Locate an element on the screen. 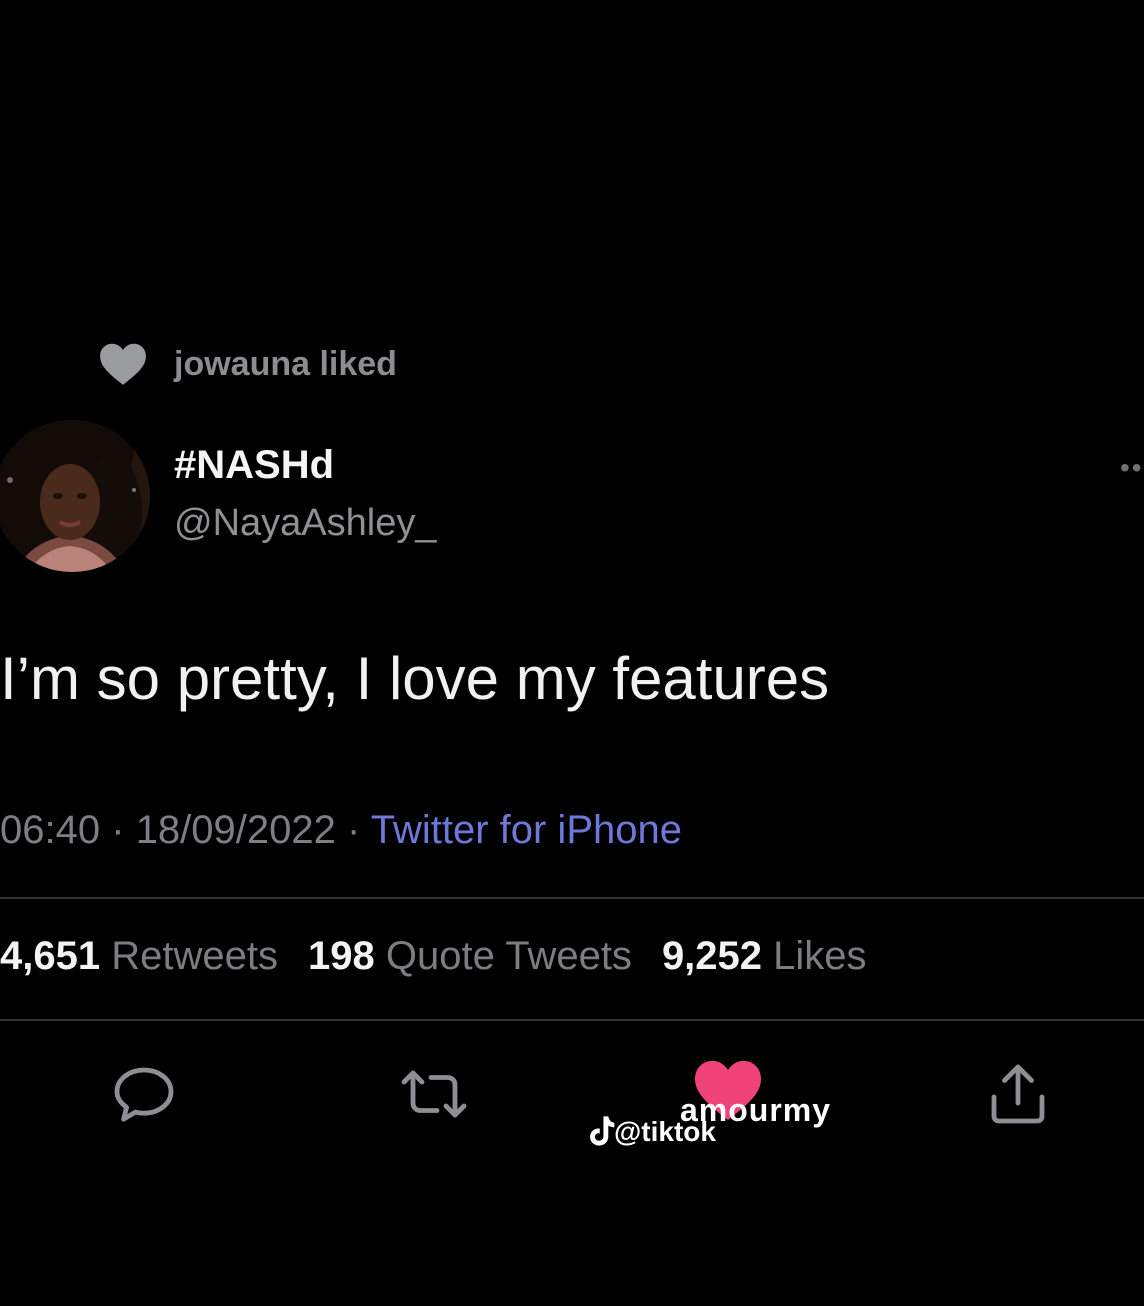 Image resolution: width=1144 pixels, height=1306 pixels. quotes-count: 198 is located at coordinates (341, 956).